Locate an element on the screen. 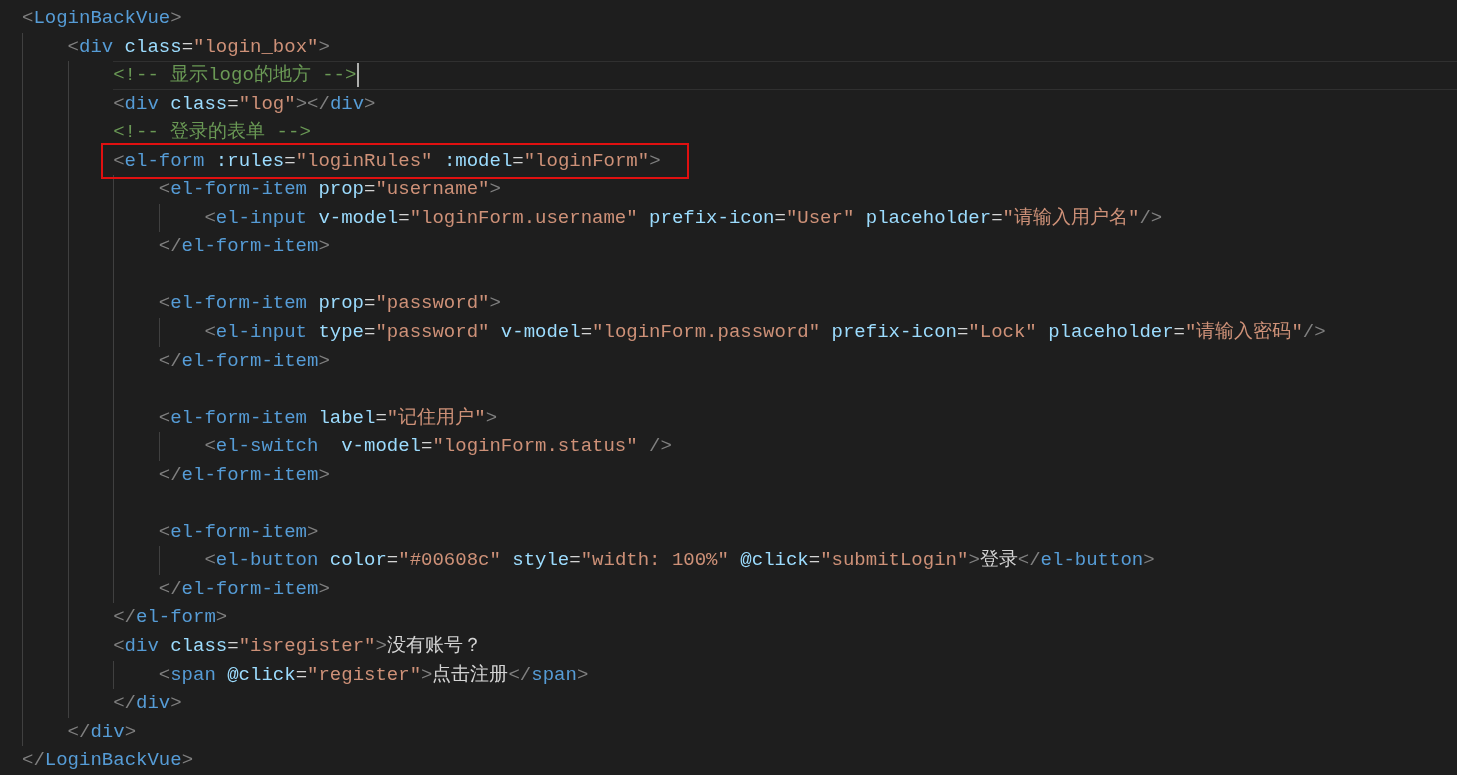  code-line: <!-- 登录的表单 --> is located at coordinates (212, 133).